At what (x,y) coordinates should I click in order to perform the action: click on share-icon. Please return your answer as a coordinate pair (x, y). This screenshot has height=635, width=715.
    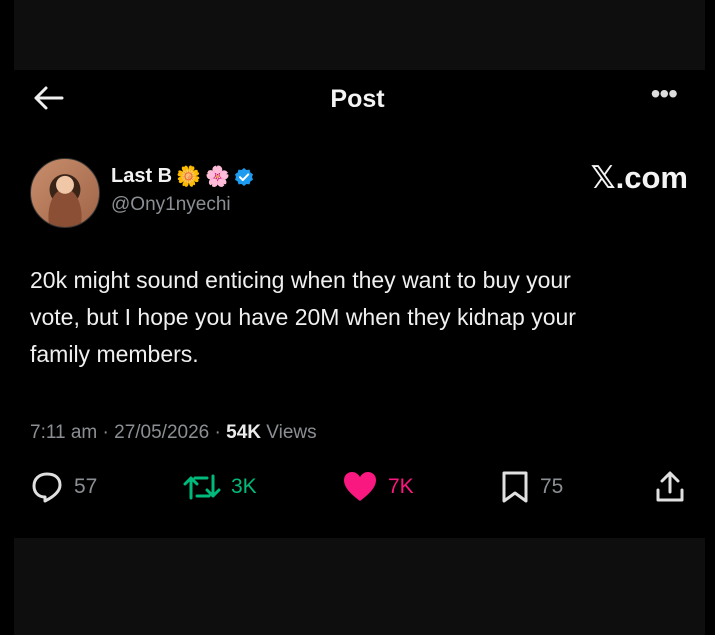
    Looking at the image, I should click on (670, 486).